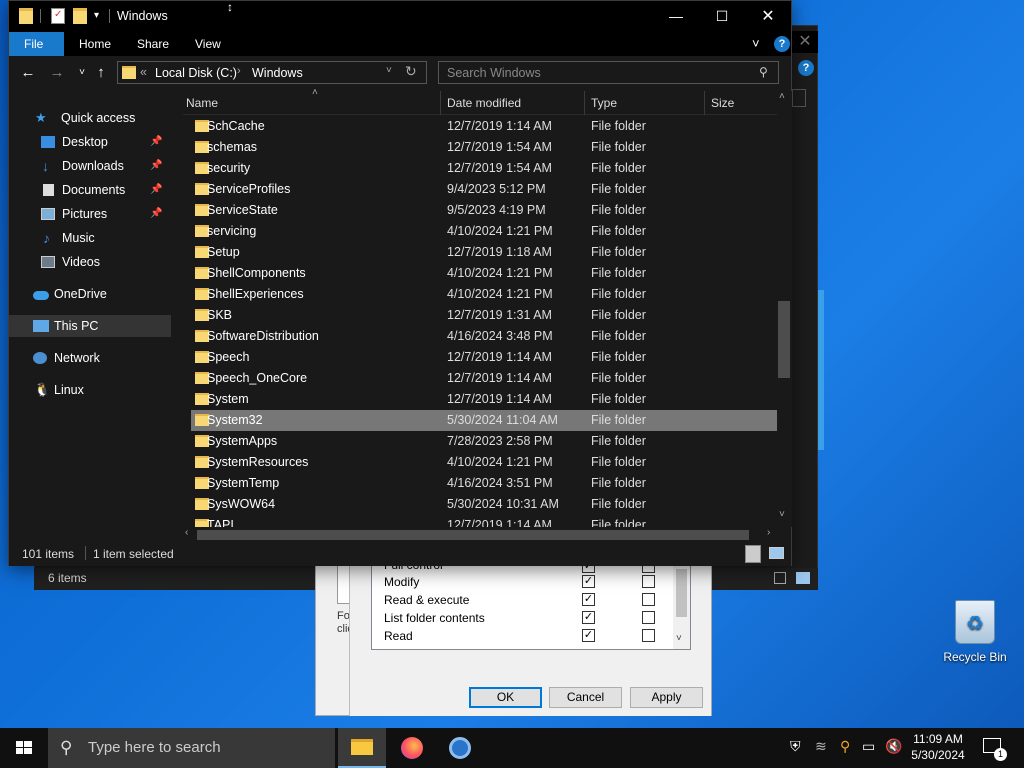 This screenshot has height=768, width=1024. What do you see at coordinates (806, 68) in the screenshot?
I see `background-help-icon: ?` at bounding box center [806, 68].